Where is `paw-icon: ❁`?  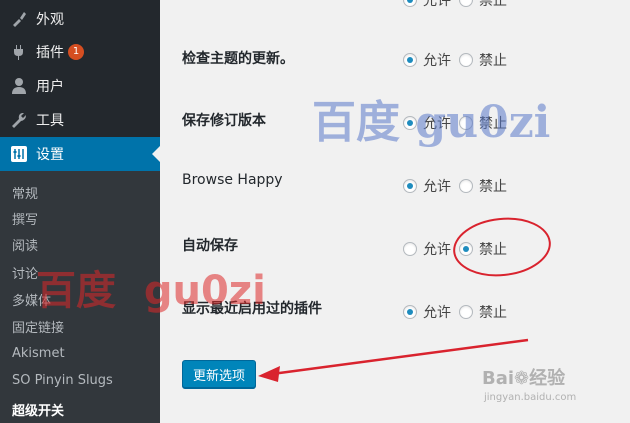
paw-icon: ❁ is located at coordinates (522, 378).